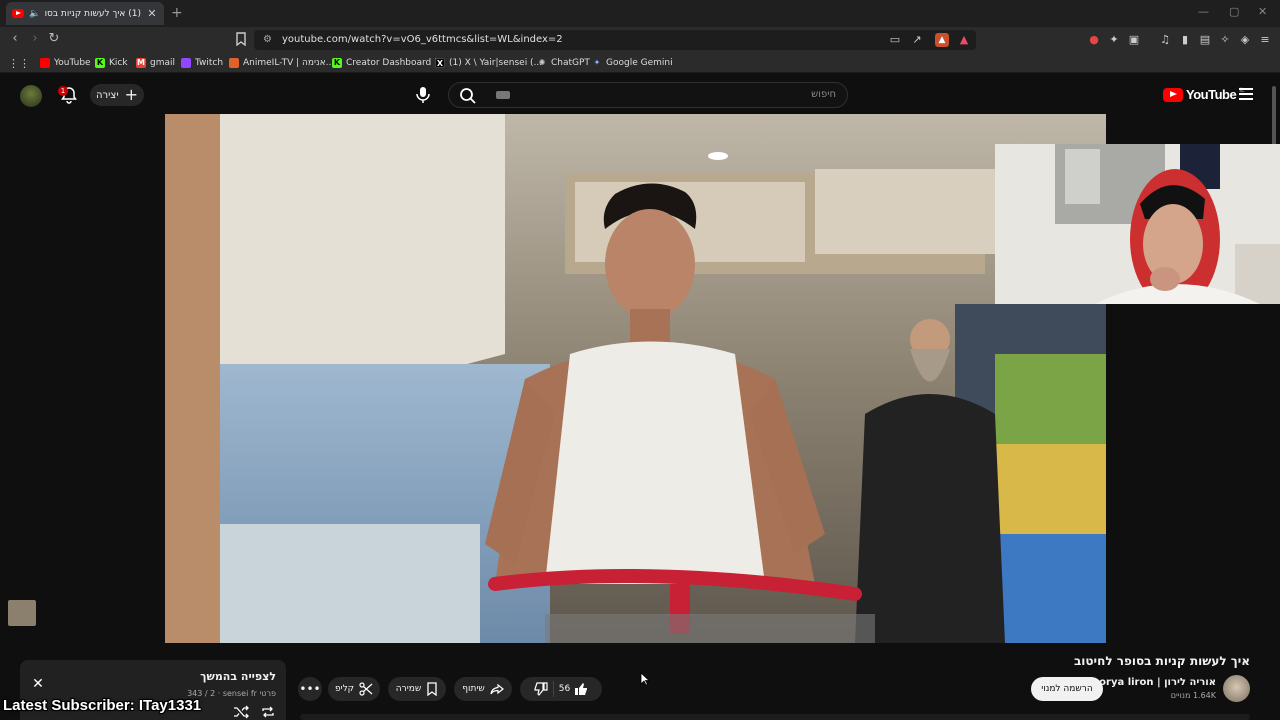  Describe the element at coordinates (22, 613) in the screenshot. I see `chat-avatar-thumbnail` at that location.